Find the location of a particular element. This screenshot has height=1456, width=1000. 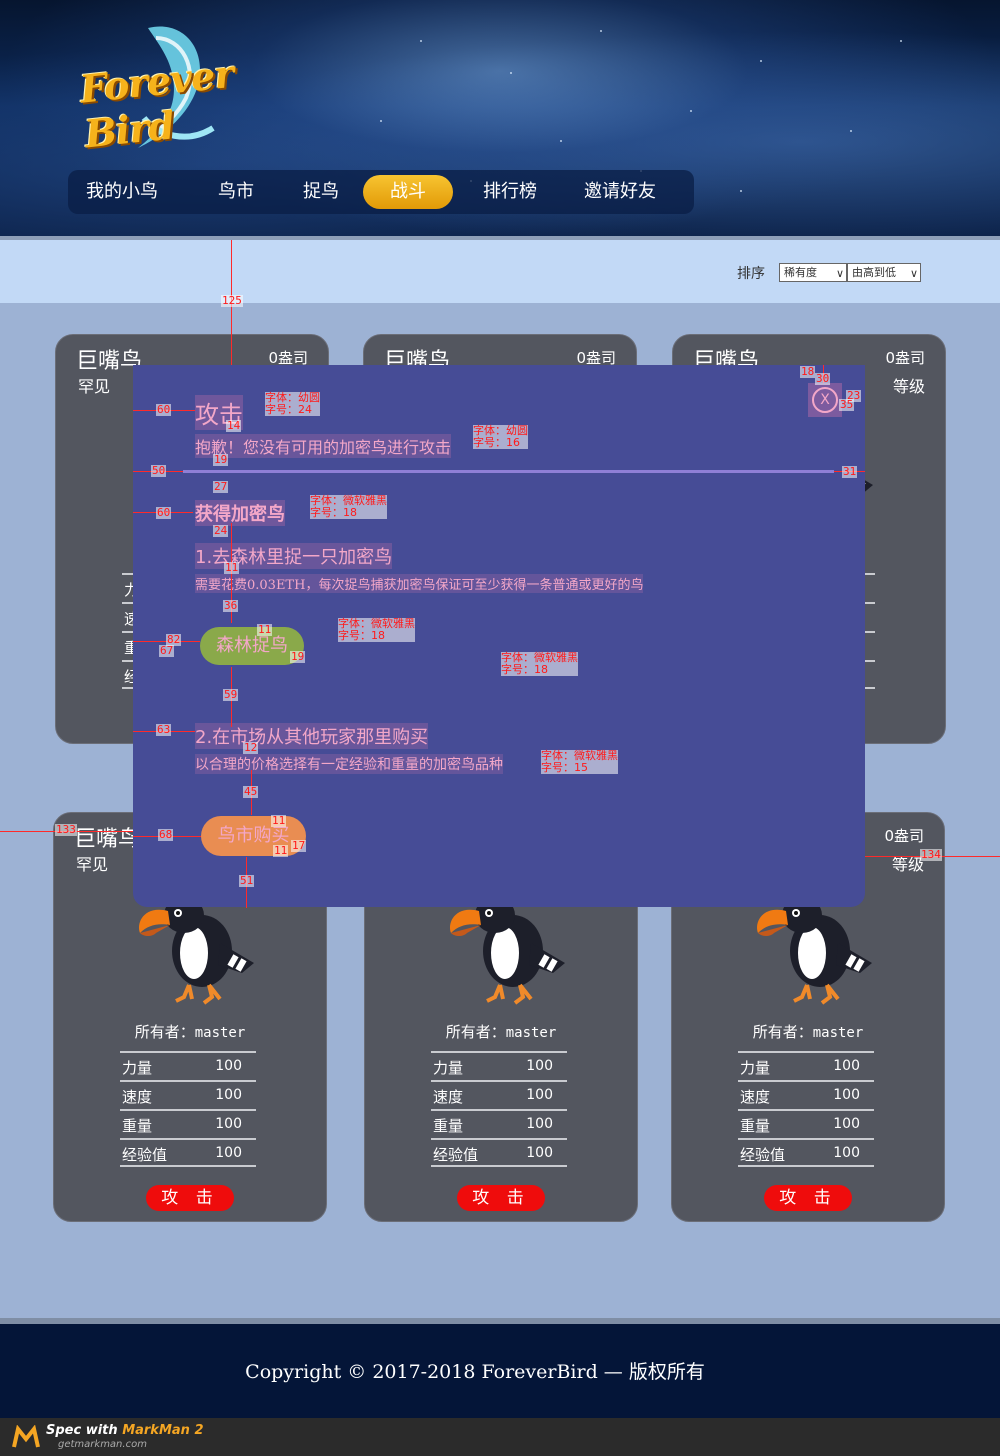

close-button: X is located at coordinates (825, 400).